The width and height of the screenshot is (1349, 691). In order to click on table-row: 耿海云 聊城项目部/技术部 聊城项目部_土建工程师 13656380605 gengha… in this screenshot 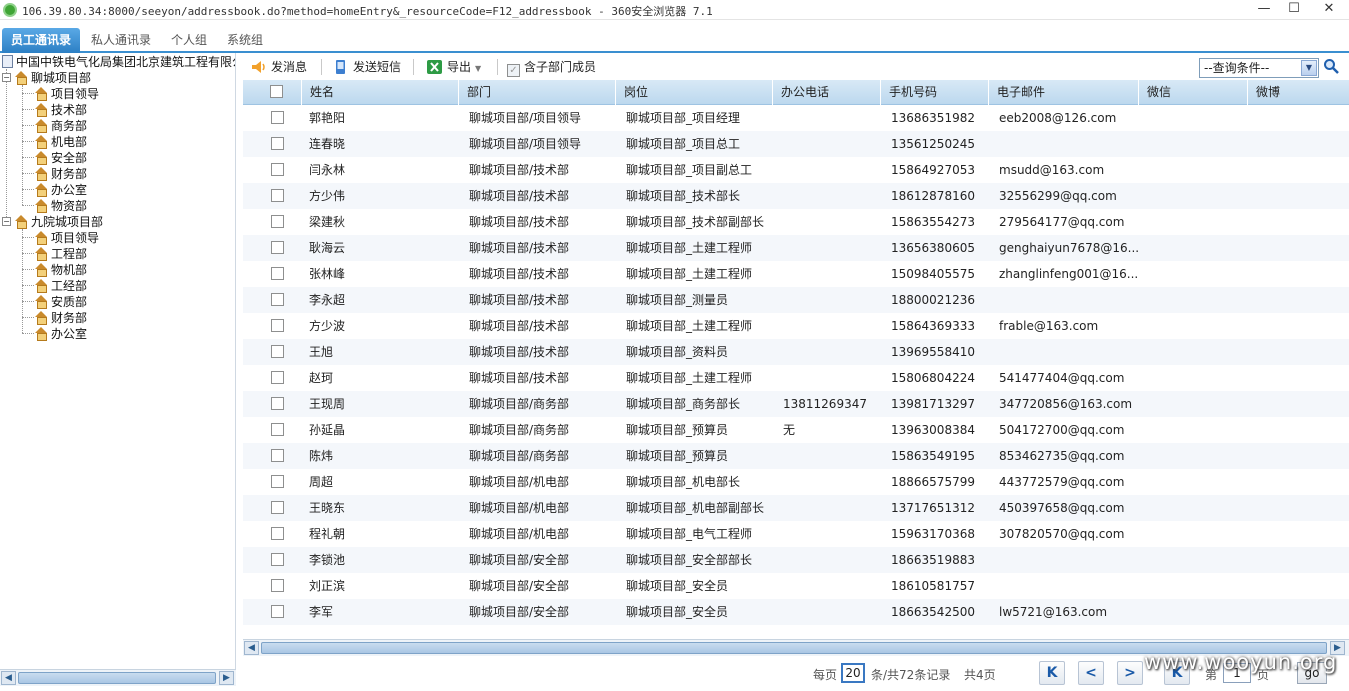, I will do `click(796, 248)`.